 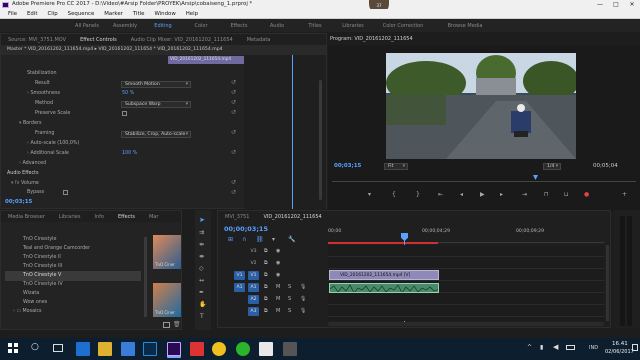 What do you see at coordinates (32, 13) in the screenshot?
I see `menu-edit: Edit` at bounding box center [32, 13].